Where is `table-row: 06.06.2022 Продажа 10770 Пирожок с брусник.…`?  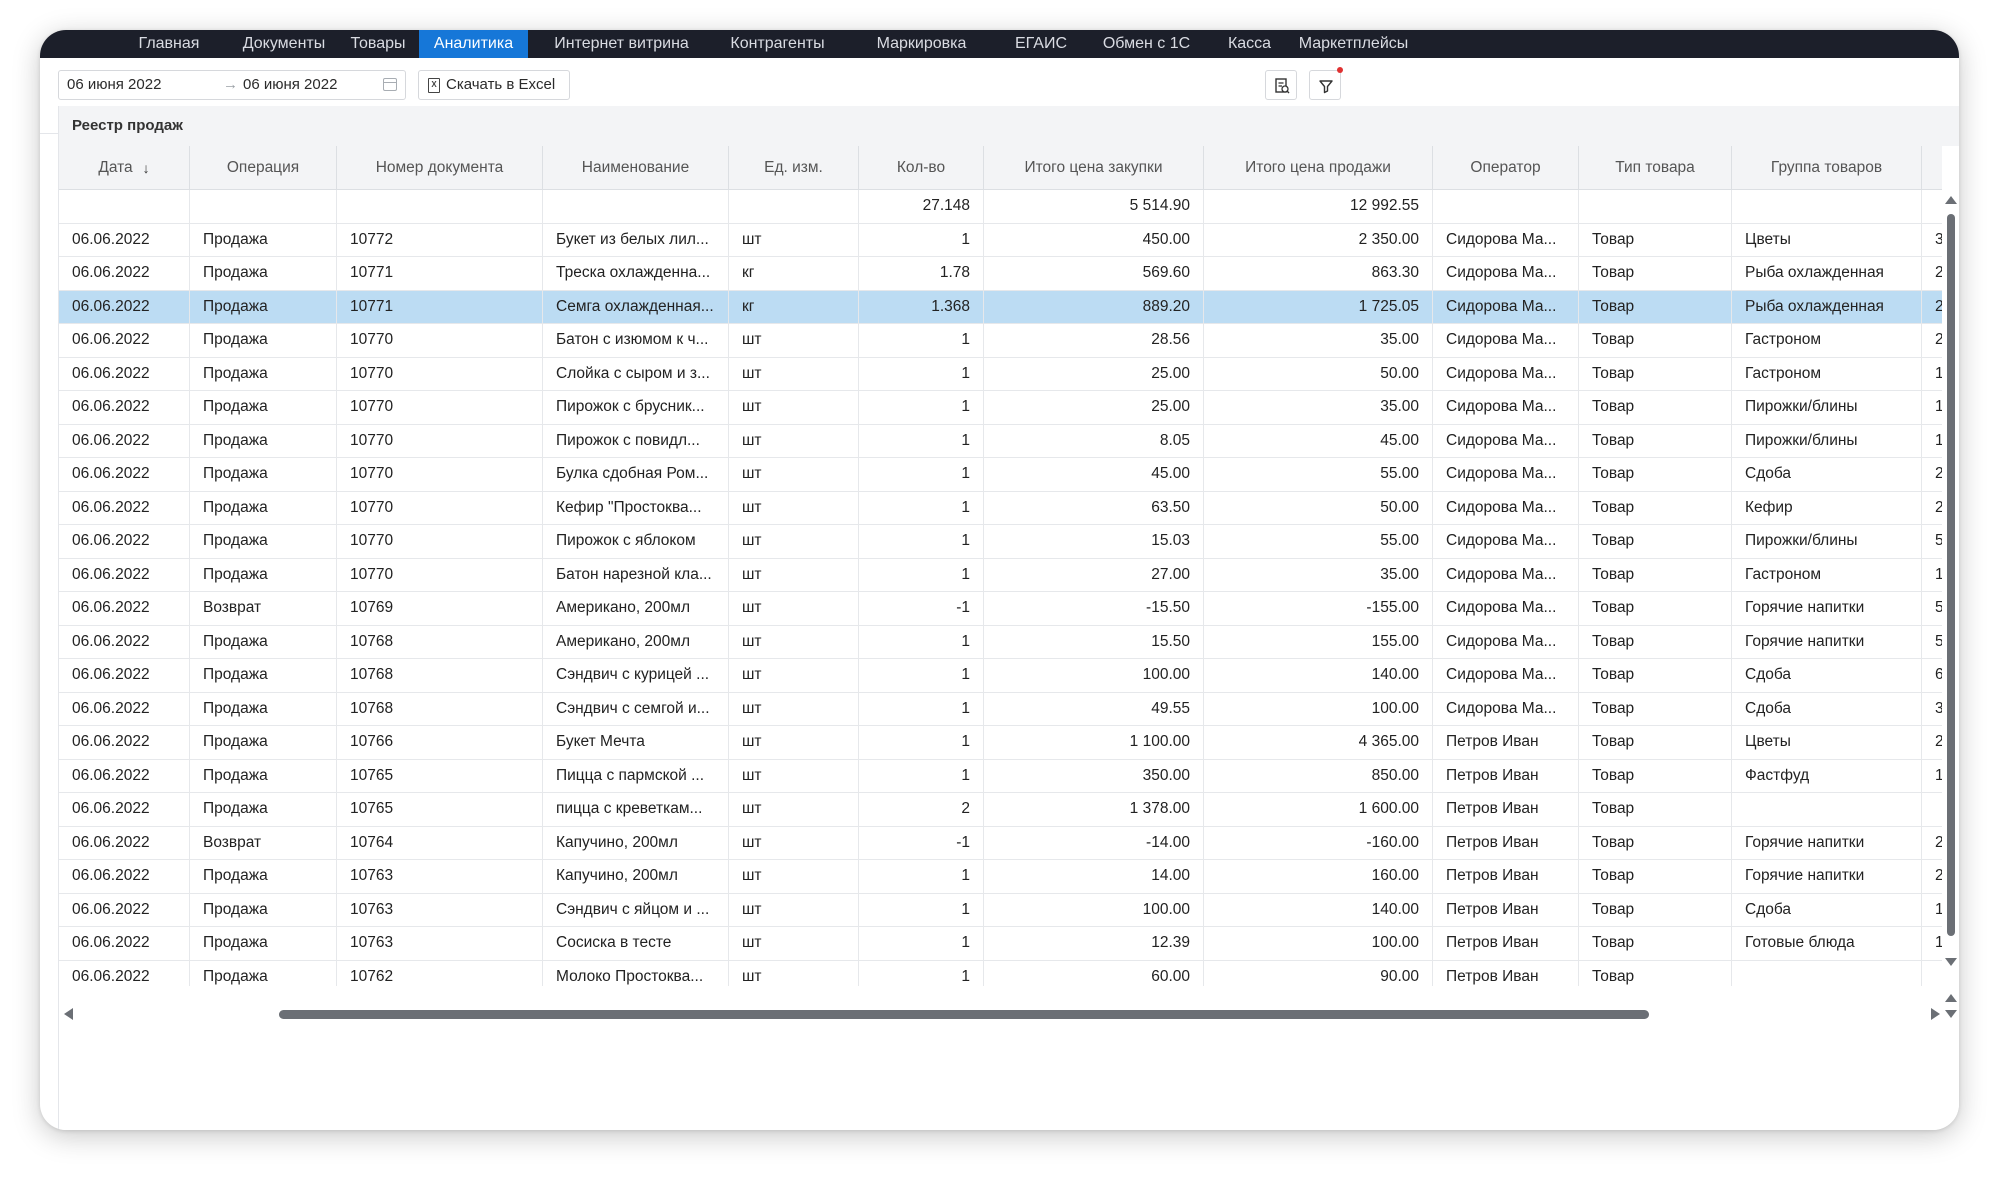
table-row: 06.06.2022 Продажа 10770 Пирожок с брусник.… is located at coordinates (1000, 408).